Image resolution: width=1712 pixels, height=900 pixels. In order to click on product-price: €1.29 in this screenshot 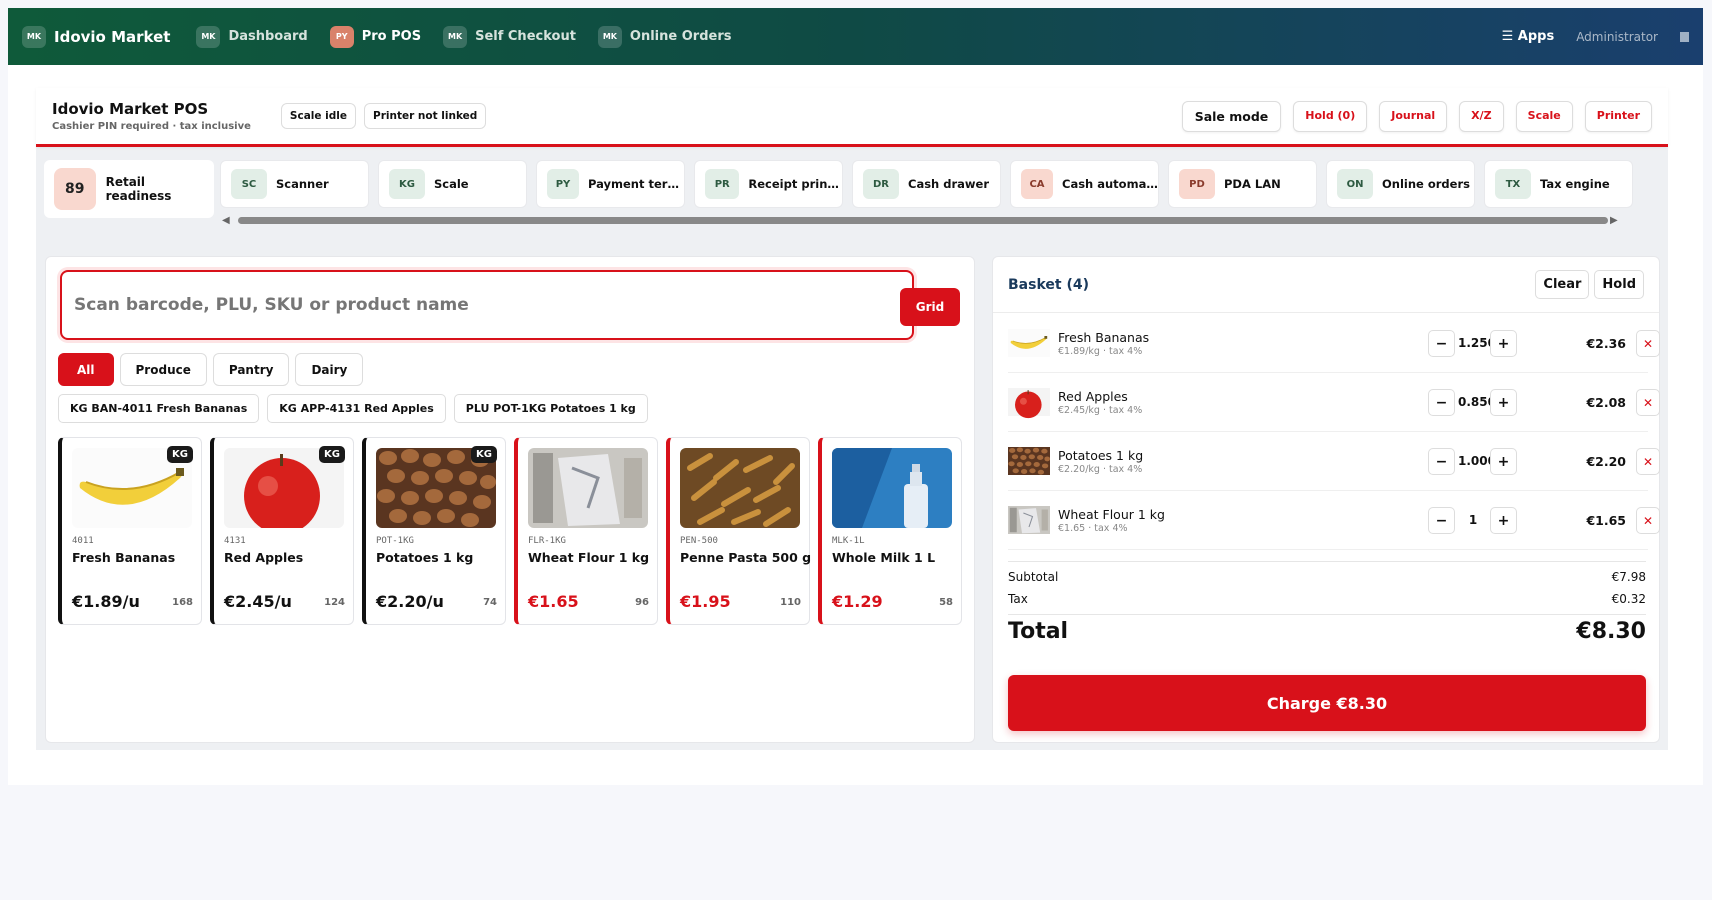, I will do `click(857, 601)`.